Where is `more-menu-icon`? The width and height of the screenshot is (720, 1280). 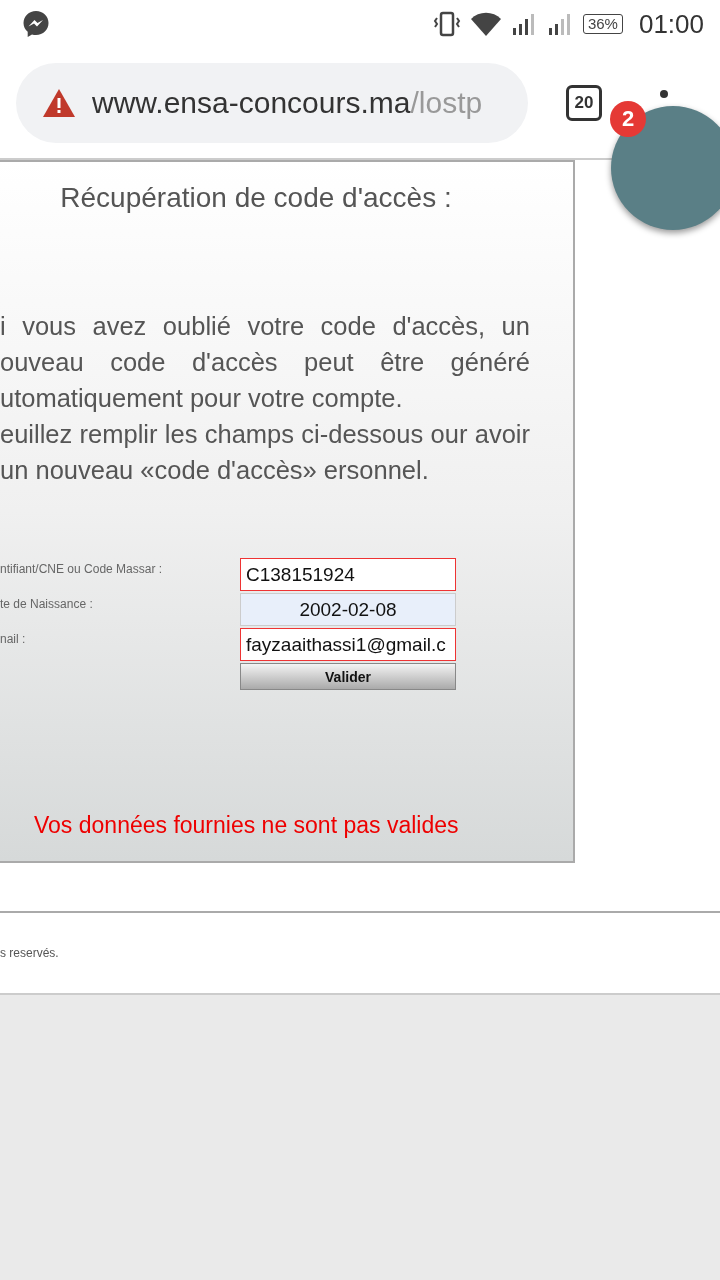
more-menu-icon is located at coordinates (664, 94).